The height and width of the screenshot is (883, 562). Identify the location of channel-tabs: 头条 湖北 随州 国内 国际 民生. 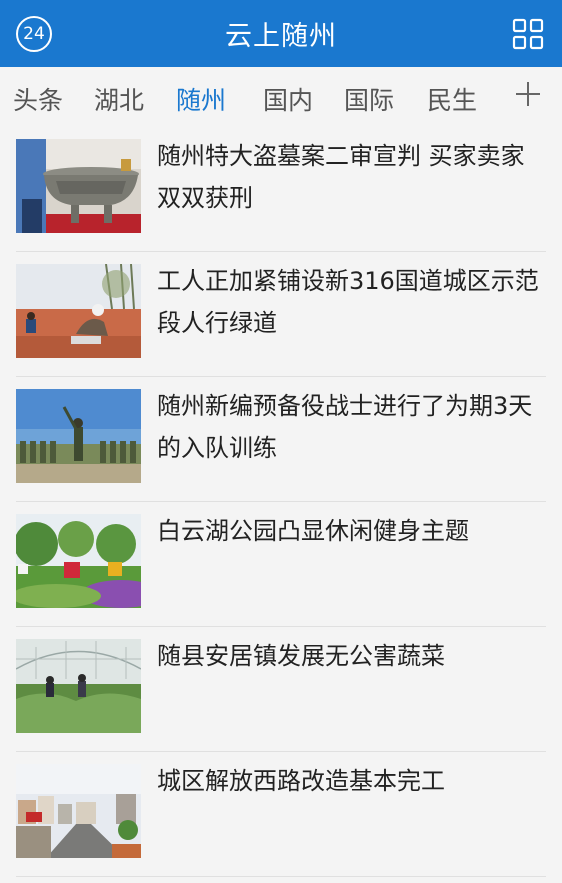
(281, 97).